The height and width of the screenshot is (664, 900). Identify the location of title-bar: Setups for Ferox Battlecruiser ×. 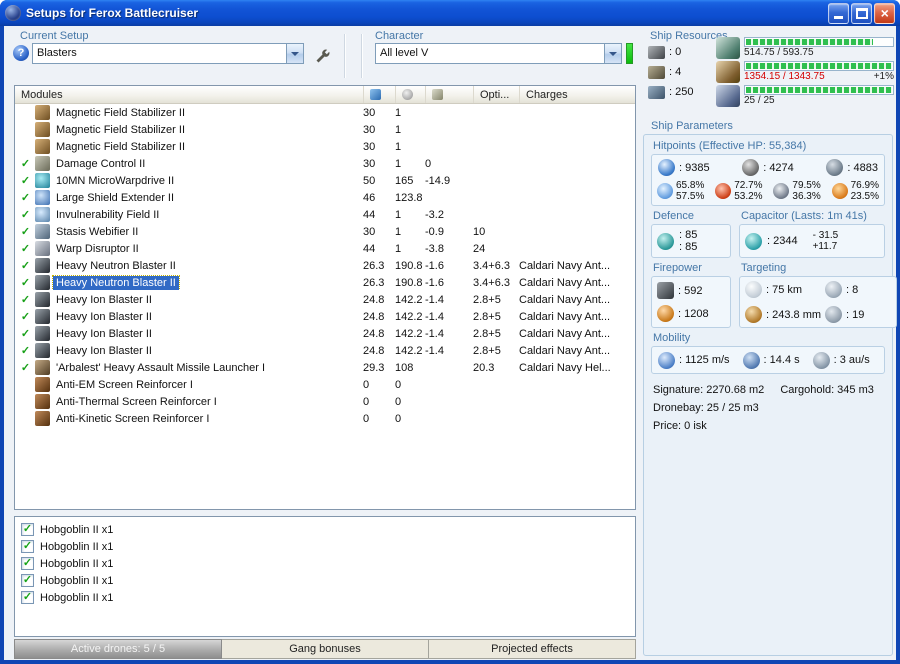
(450, 13).